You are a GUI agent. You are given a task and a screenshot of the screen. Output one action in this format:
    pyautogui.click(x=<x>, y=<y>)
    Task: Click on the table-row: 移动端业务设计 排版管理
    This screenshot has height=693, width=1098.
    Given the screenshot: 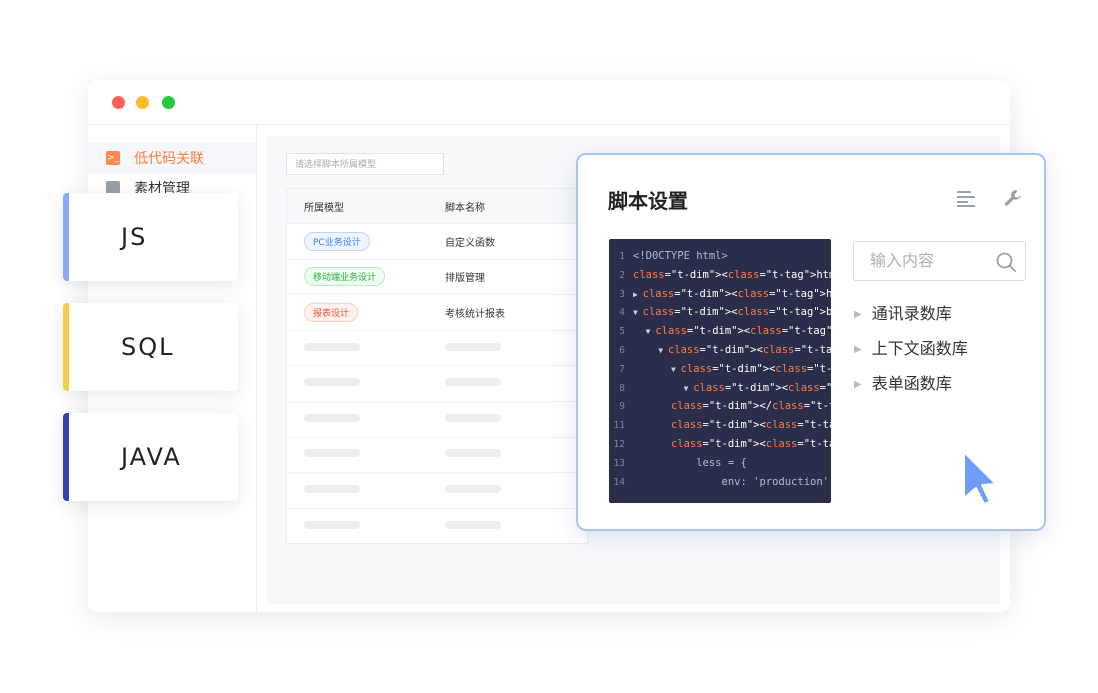 What is the action you would take?
    pyautogui.click(x=437, y=276)
    